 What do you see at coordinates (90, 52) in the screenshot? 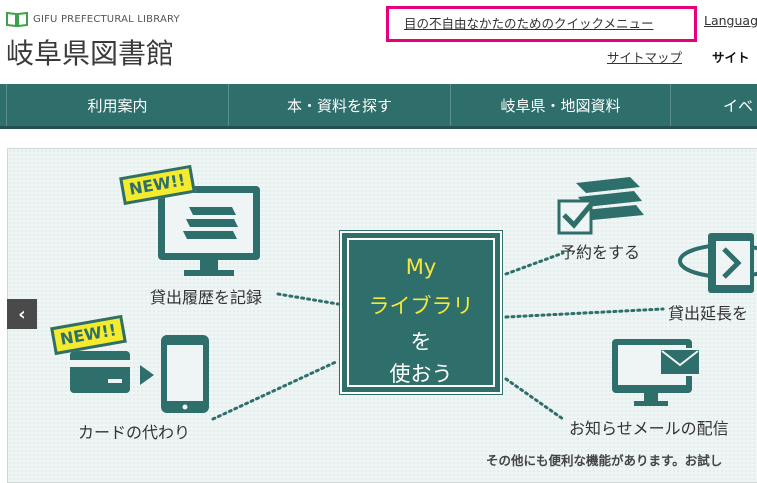
I see `logo-japanese-text: 岐阜県図書館` at bounding box center [90, 52].